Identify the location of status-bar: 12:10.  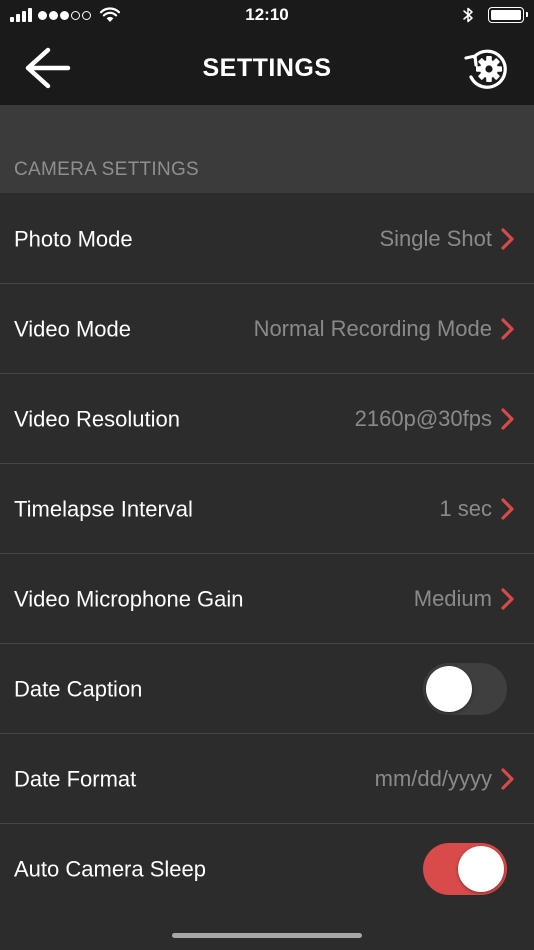
(267, 16).